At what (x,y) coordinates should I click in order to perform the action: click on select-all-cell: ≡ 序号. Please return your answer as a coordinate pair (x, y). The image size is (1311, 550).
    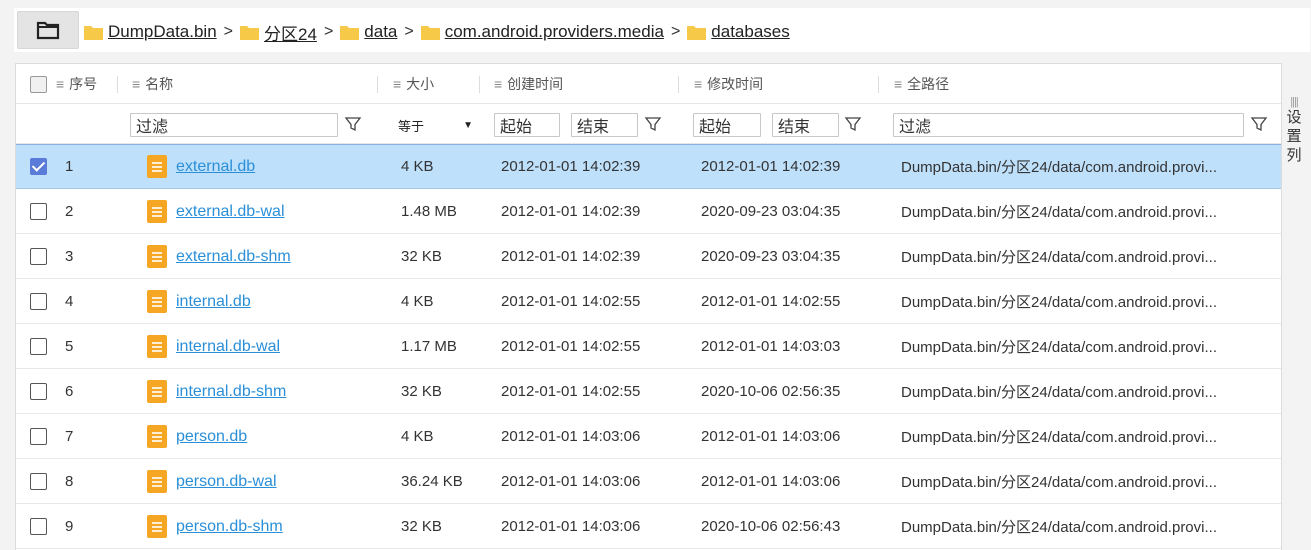
    Looking at the image, I should click on (63, 84).